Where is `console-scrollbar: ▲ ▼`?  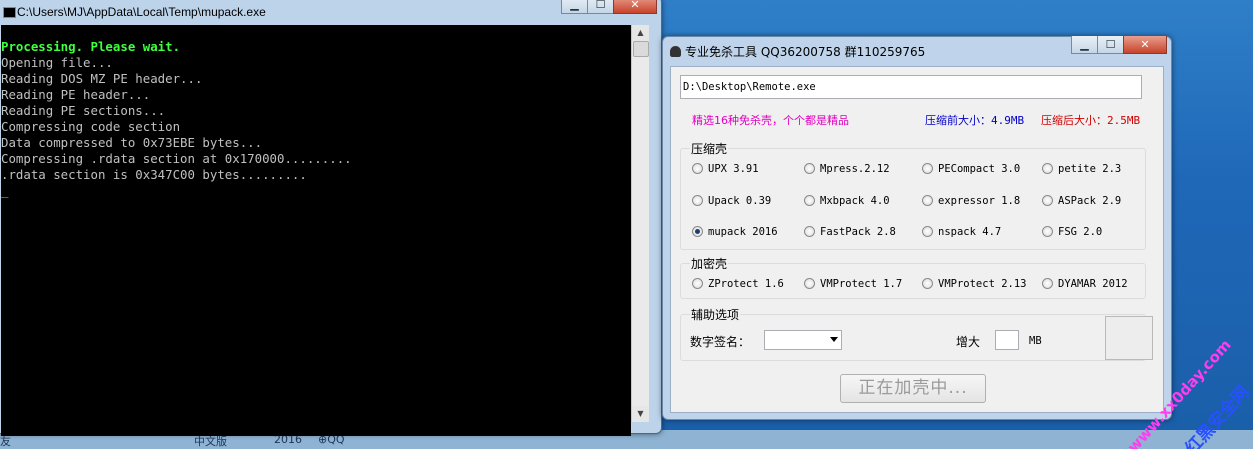
console-scrollbar: ▲ ▼ is located at coordinates (640, 223).